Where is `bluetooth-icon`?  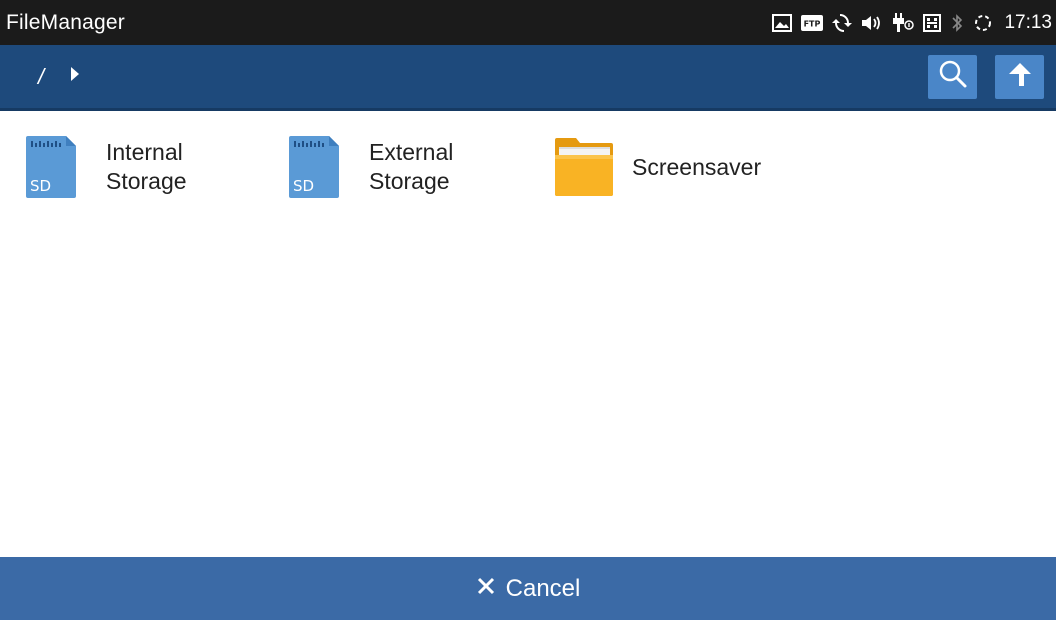 bluetooth-icon is located at coordinates (957, 23).